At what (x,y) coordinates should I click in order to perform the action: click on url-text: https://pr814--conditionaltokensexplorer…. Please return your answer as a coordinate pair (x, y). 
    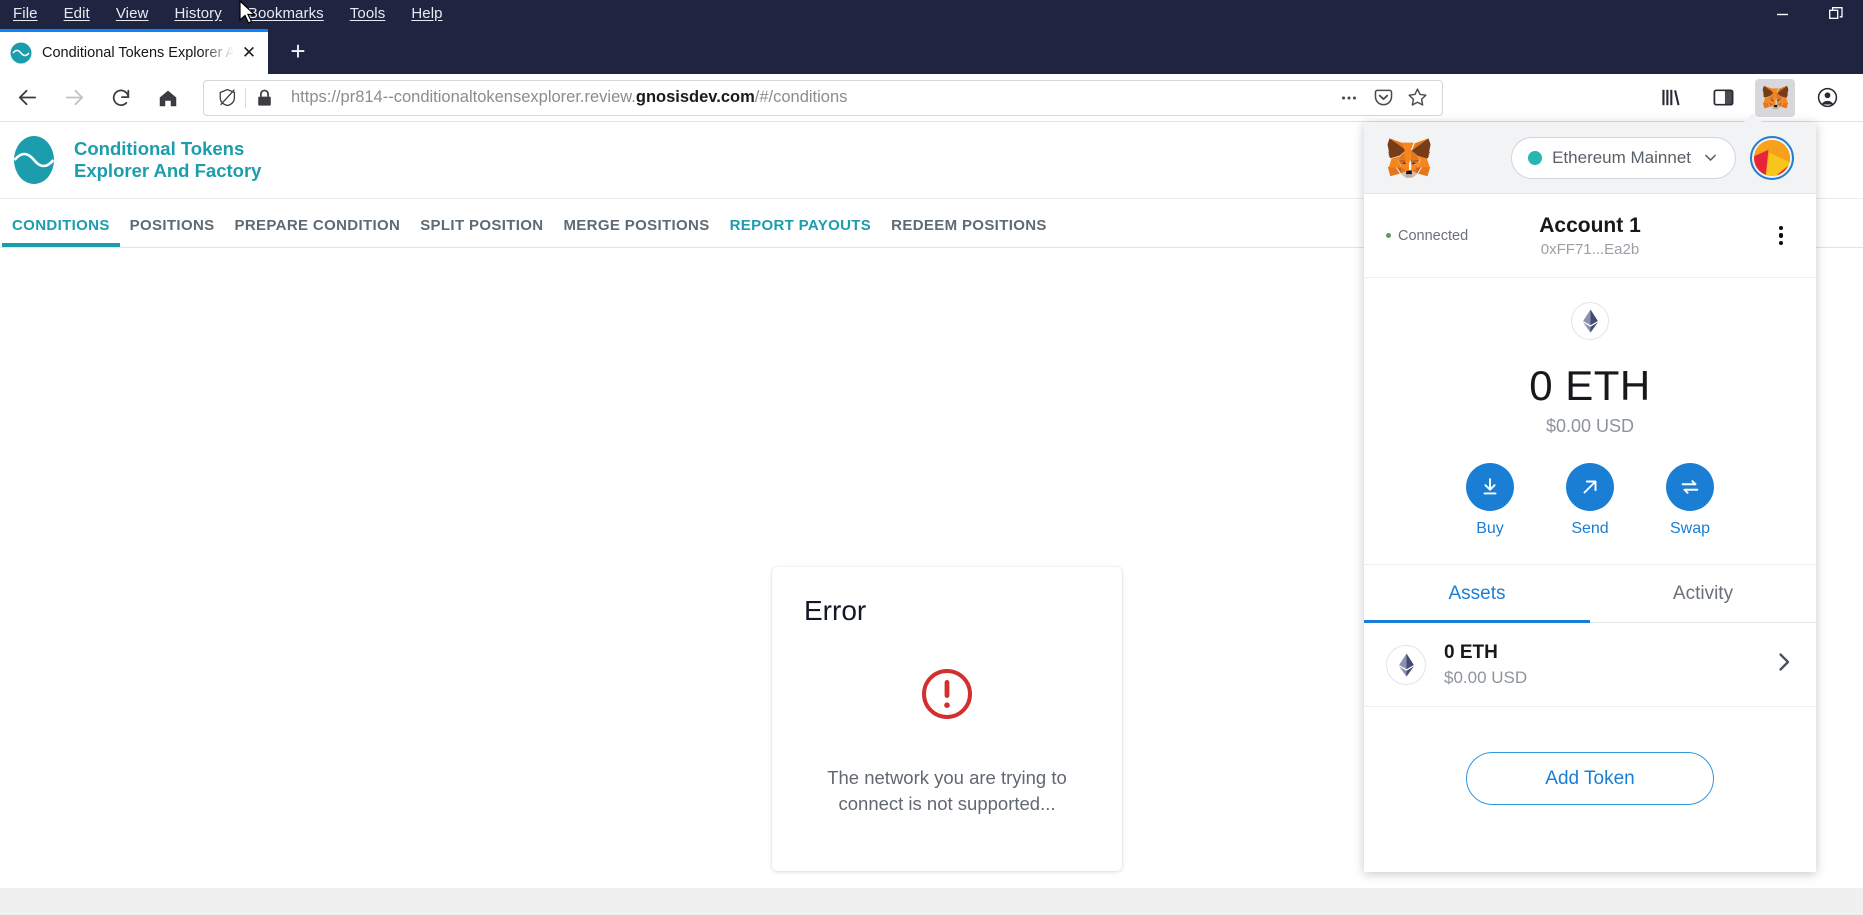
    Looking at the image, I should click on (805, 97).